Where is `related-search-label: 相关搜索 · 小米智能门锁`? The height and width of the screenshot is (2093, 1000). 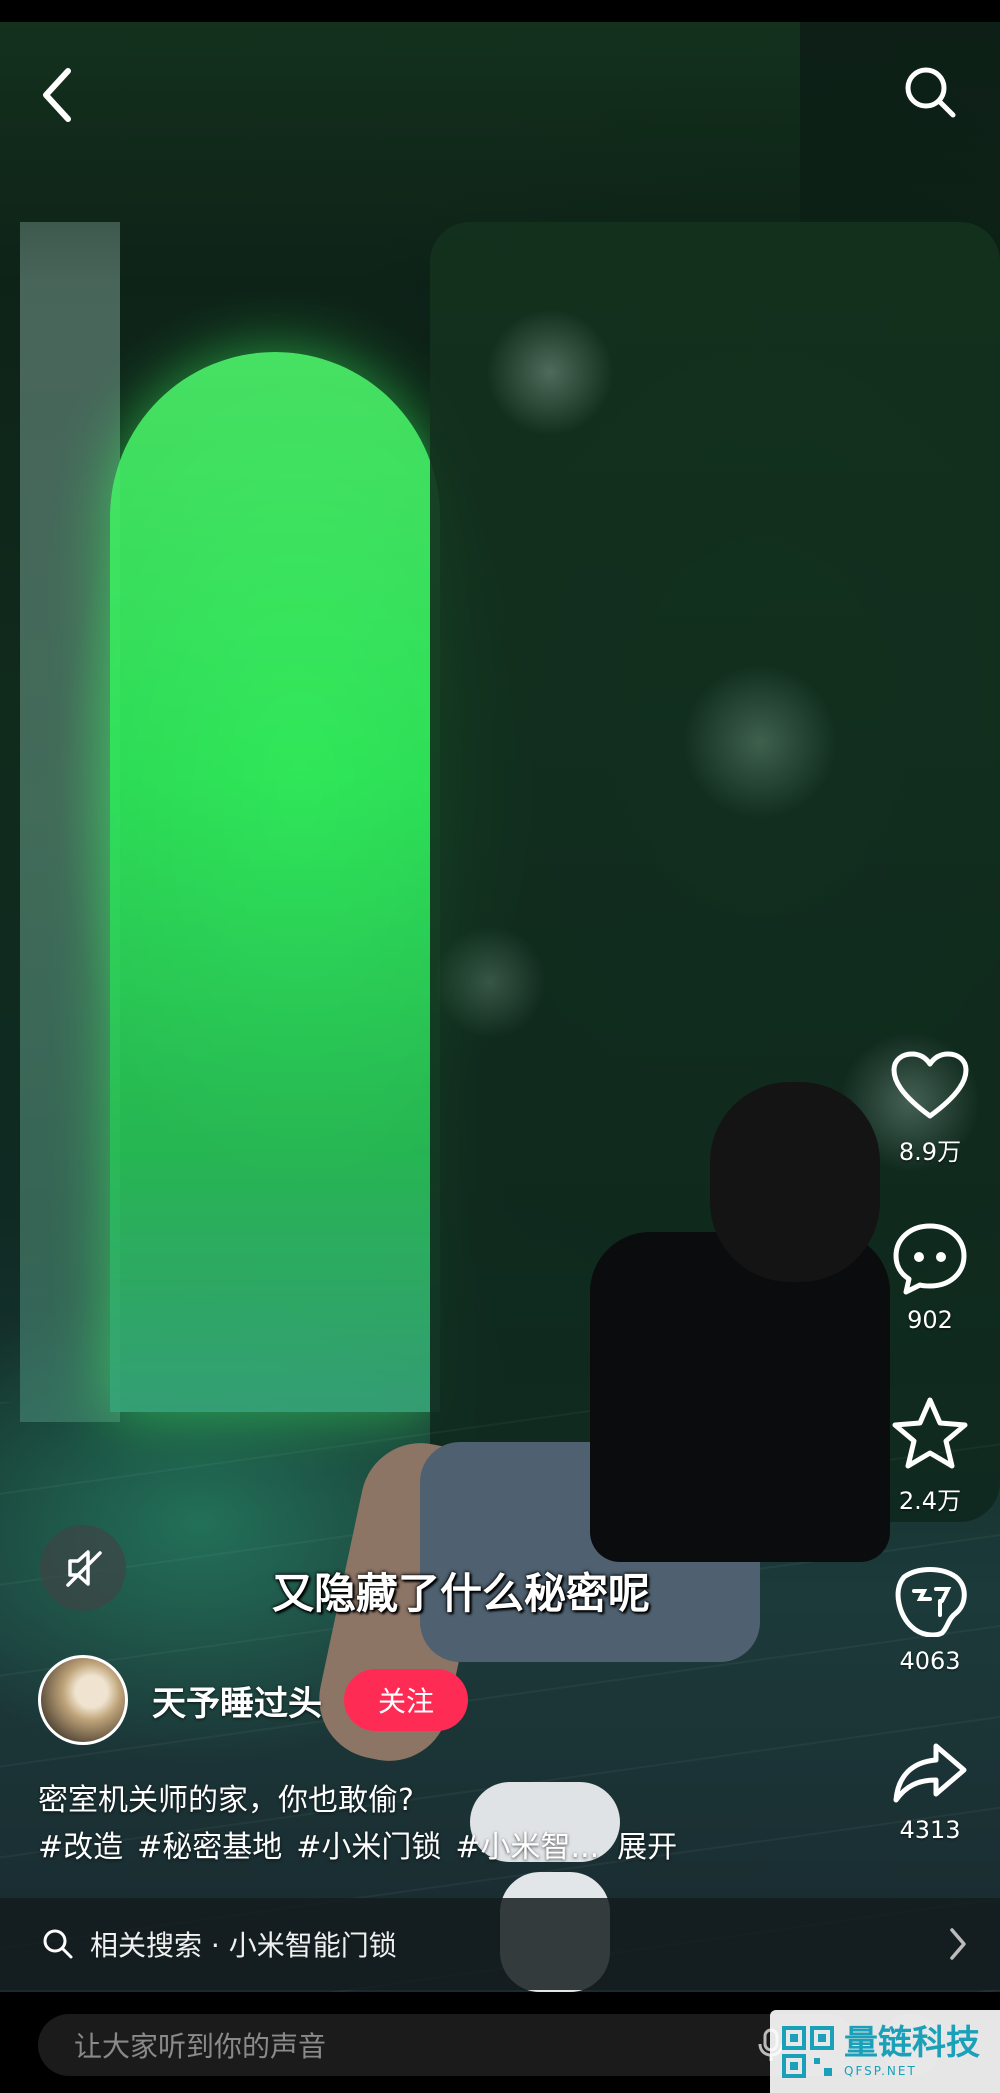 related-search-label: 相关搜索 · 小米智能门锁 is located at coordinates (243, 1945).